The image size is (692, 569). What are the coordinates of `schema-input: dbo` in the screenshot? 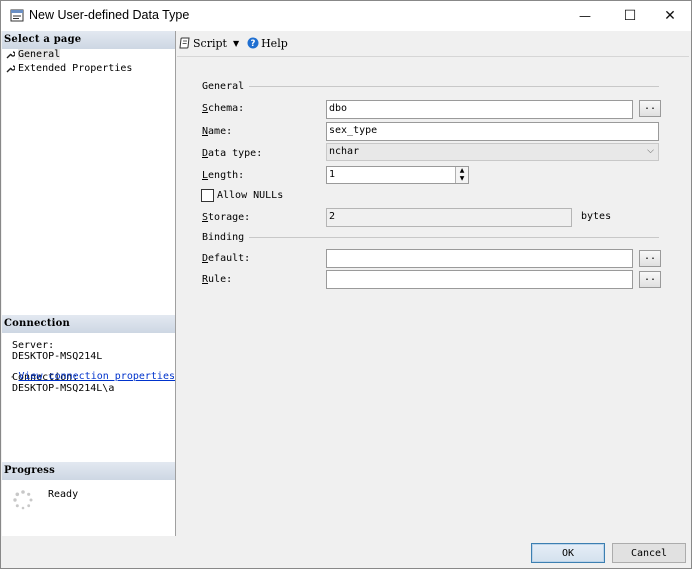 It's located at (479, 109).